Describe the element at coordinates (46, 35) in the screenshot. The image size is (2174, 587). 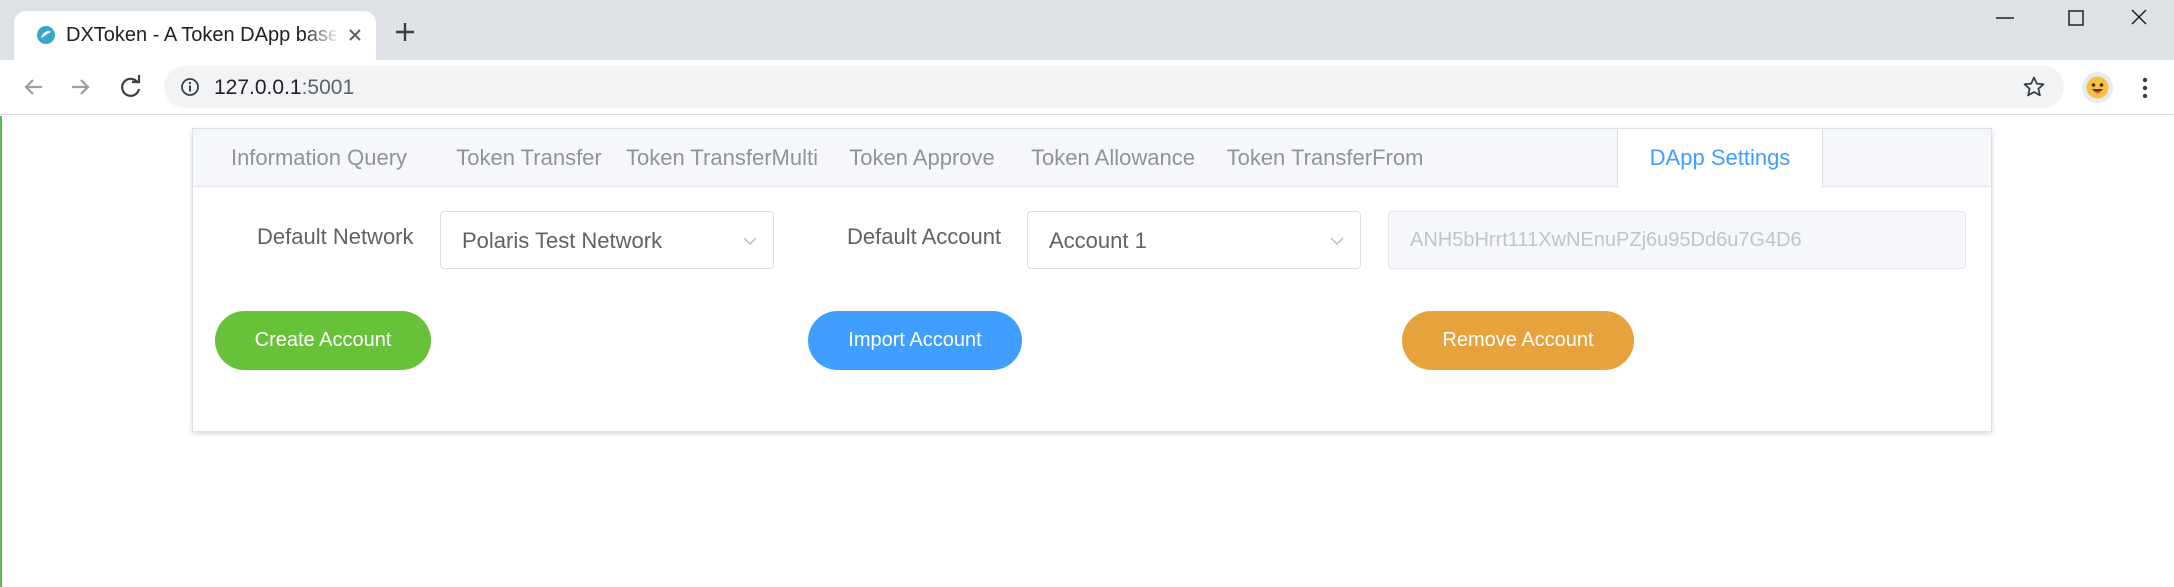
I see `favicon-icon` at that location.